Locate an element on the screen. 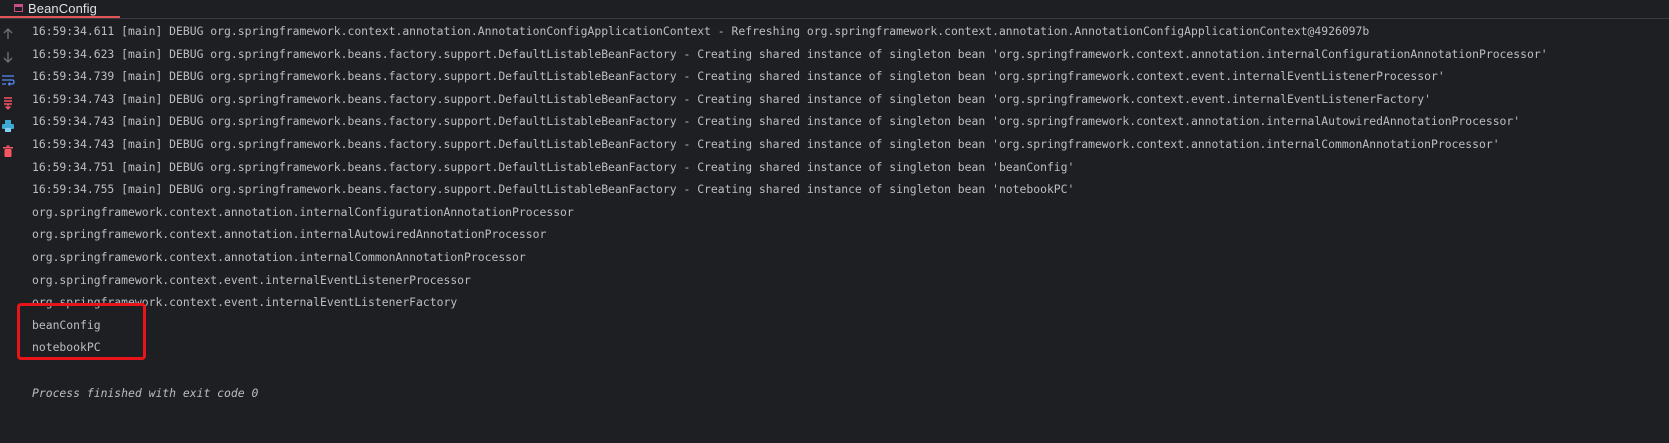 Image resolution: width=1669 pixels, height=443 pixels. arrow-up-icon is located at coordinates (8, 34).